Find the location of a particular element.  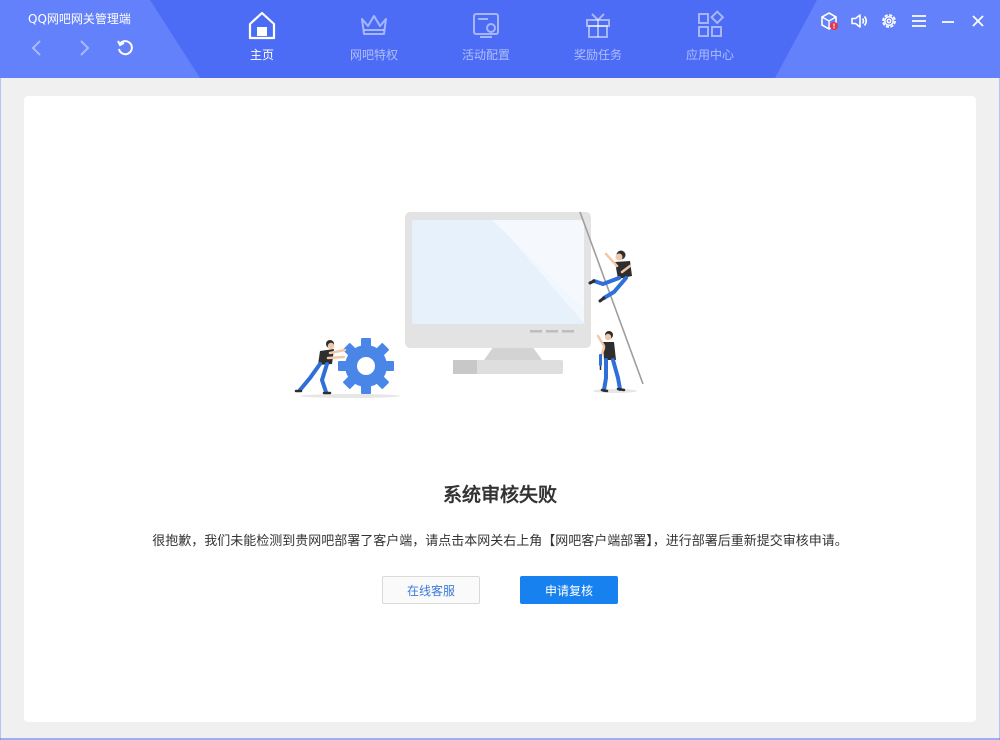

forward-button is located at coordinates (84, 48).